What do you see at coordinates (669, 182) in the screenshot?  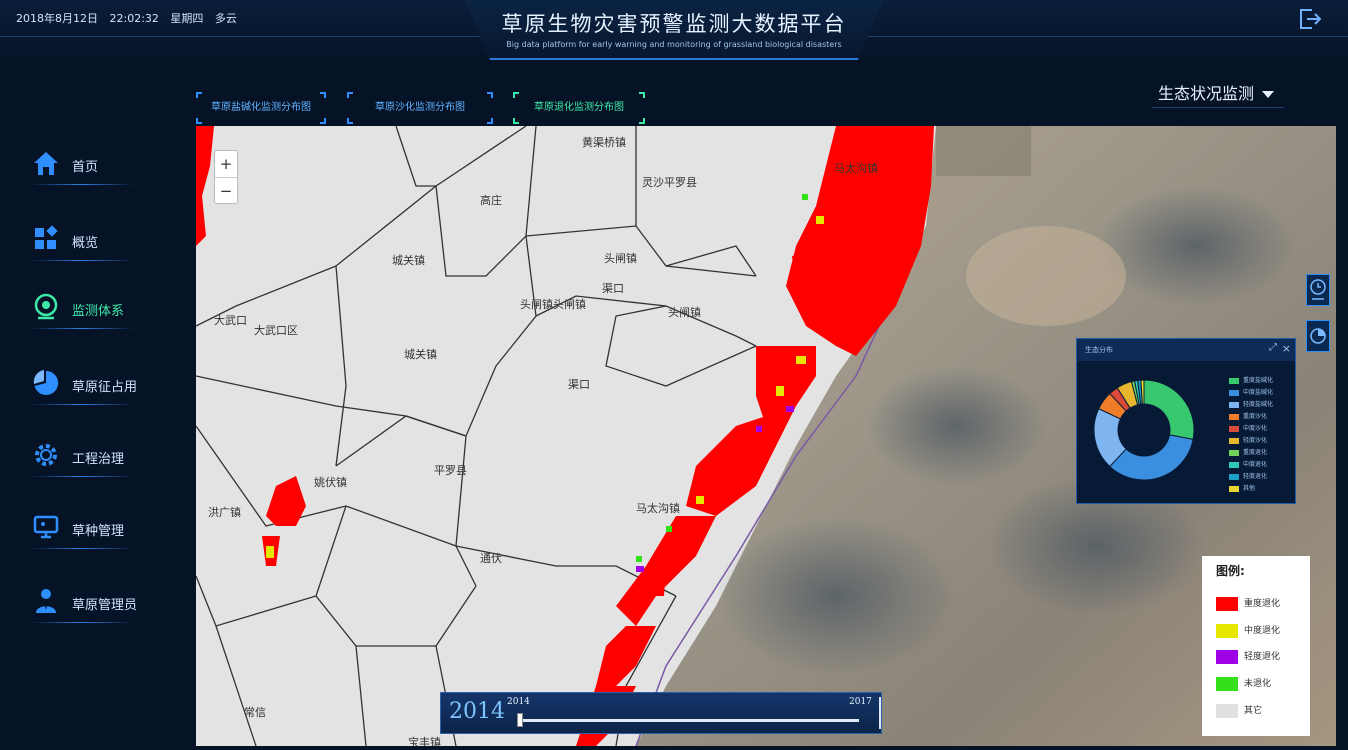 I see `map-label: 灵沙平罗县` at bounding box center [669, 182].